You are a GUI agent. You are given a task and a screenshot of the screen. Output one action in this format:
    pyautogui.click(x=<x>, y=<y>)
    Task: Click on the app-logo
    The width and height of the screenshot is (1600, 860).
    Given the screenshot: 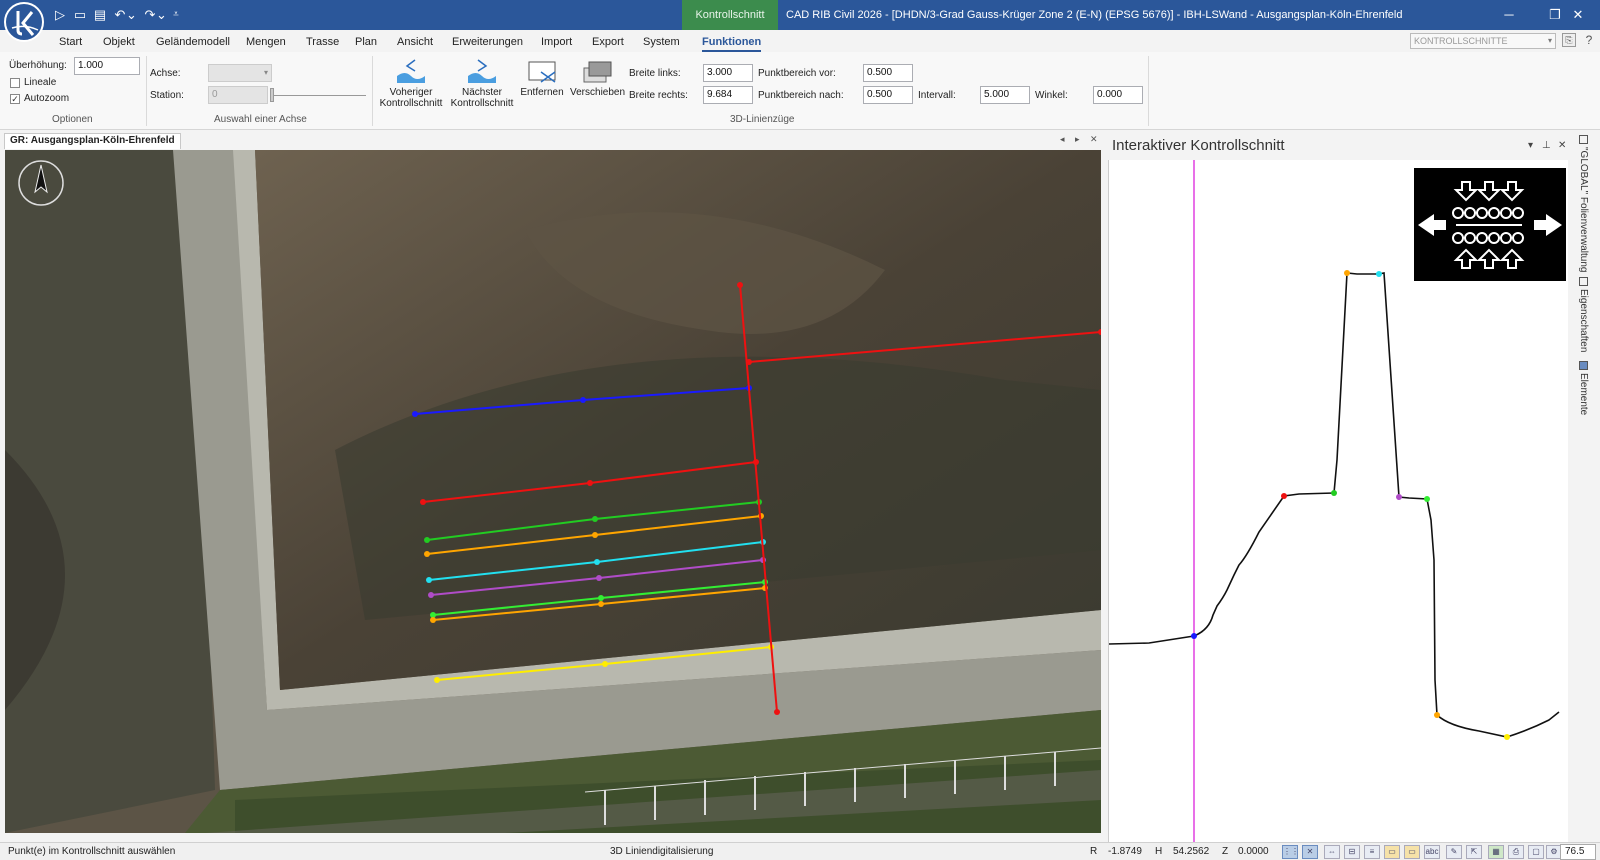 What is the action you would take?
    pyautogui.click(x=24, y=22)
    